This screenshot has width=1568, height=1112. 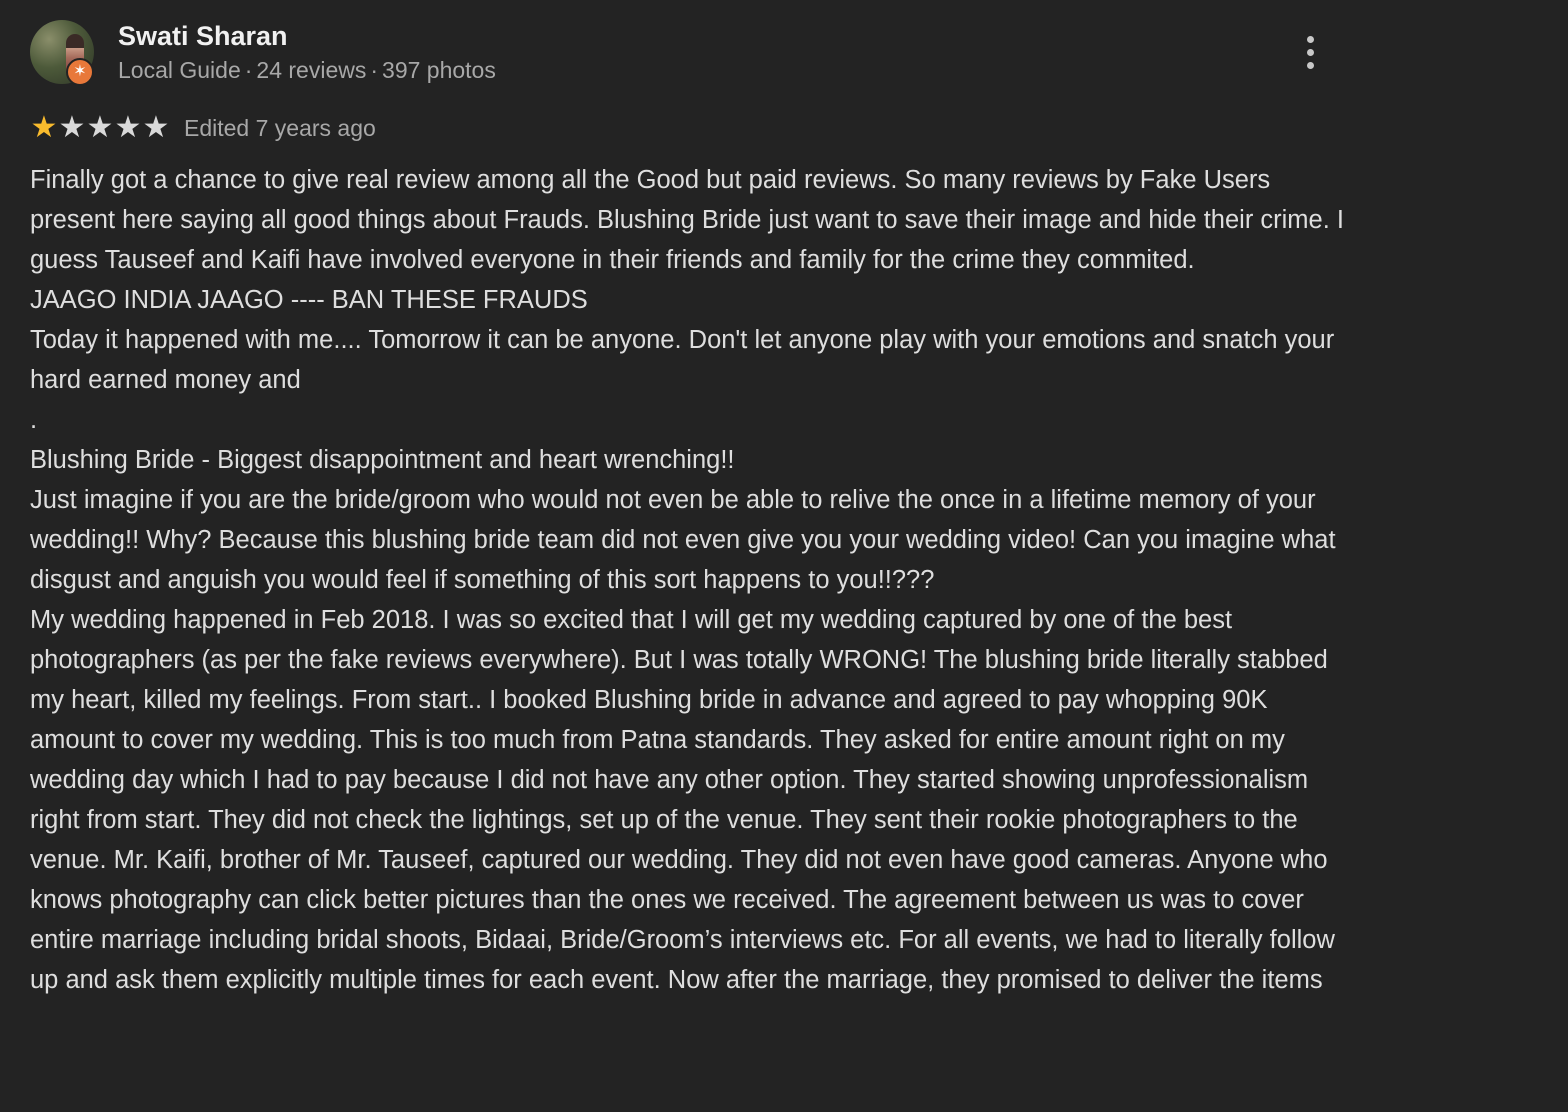 I want to click on reviewer-role: Local Guide, so click(x=179, y=70).